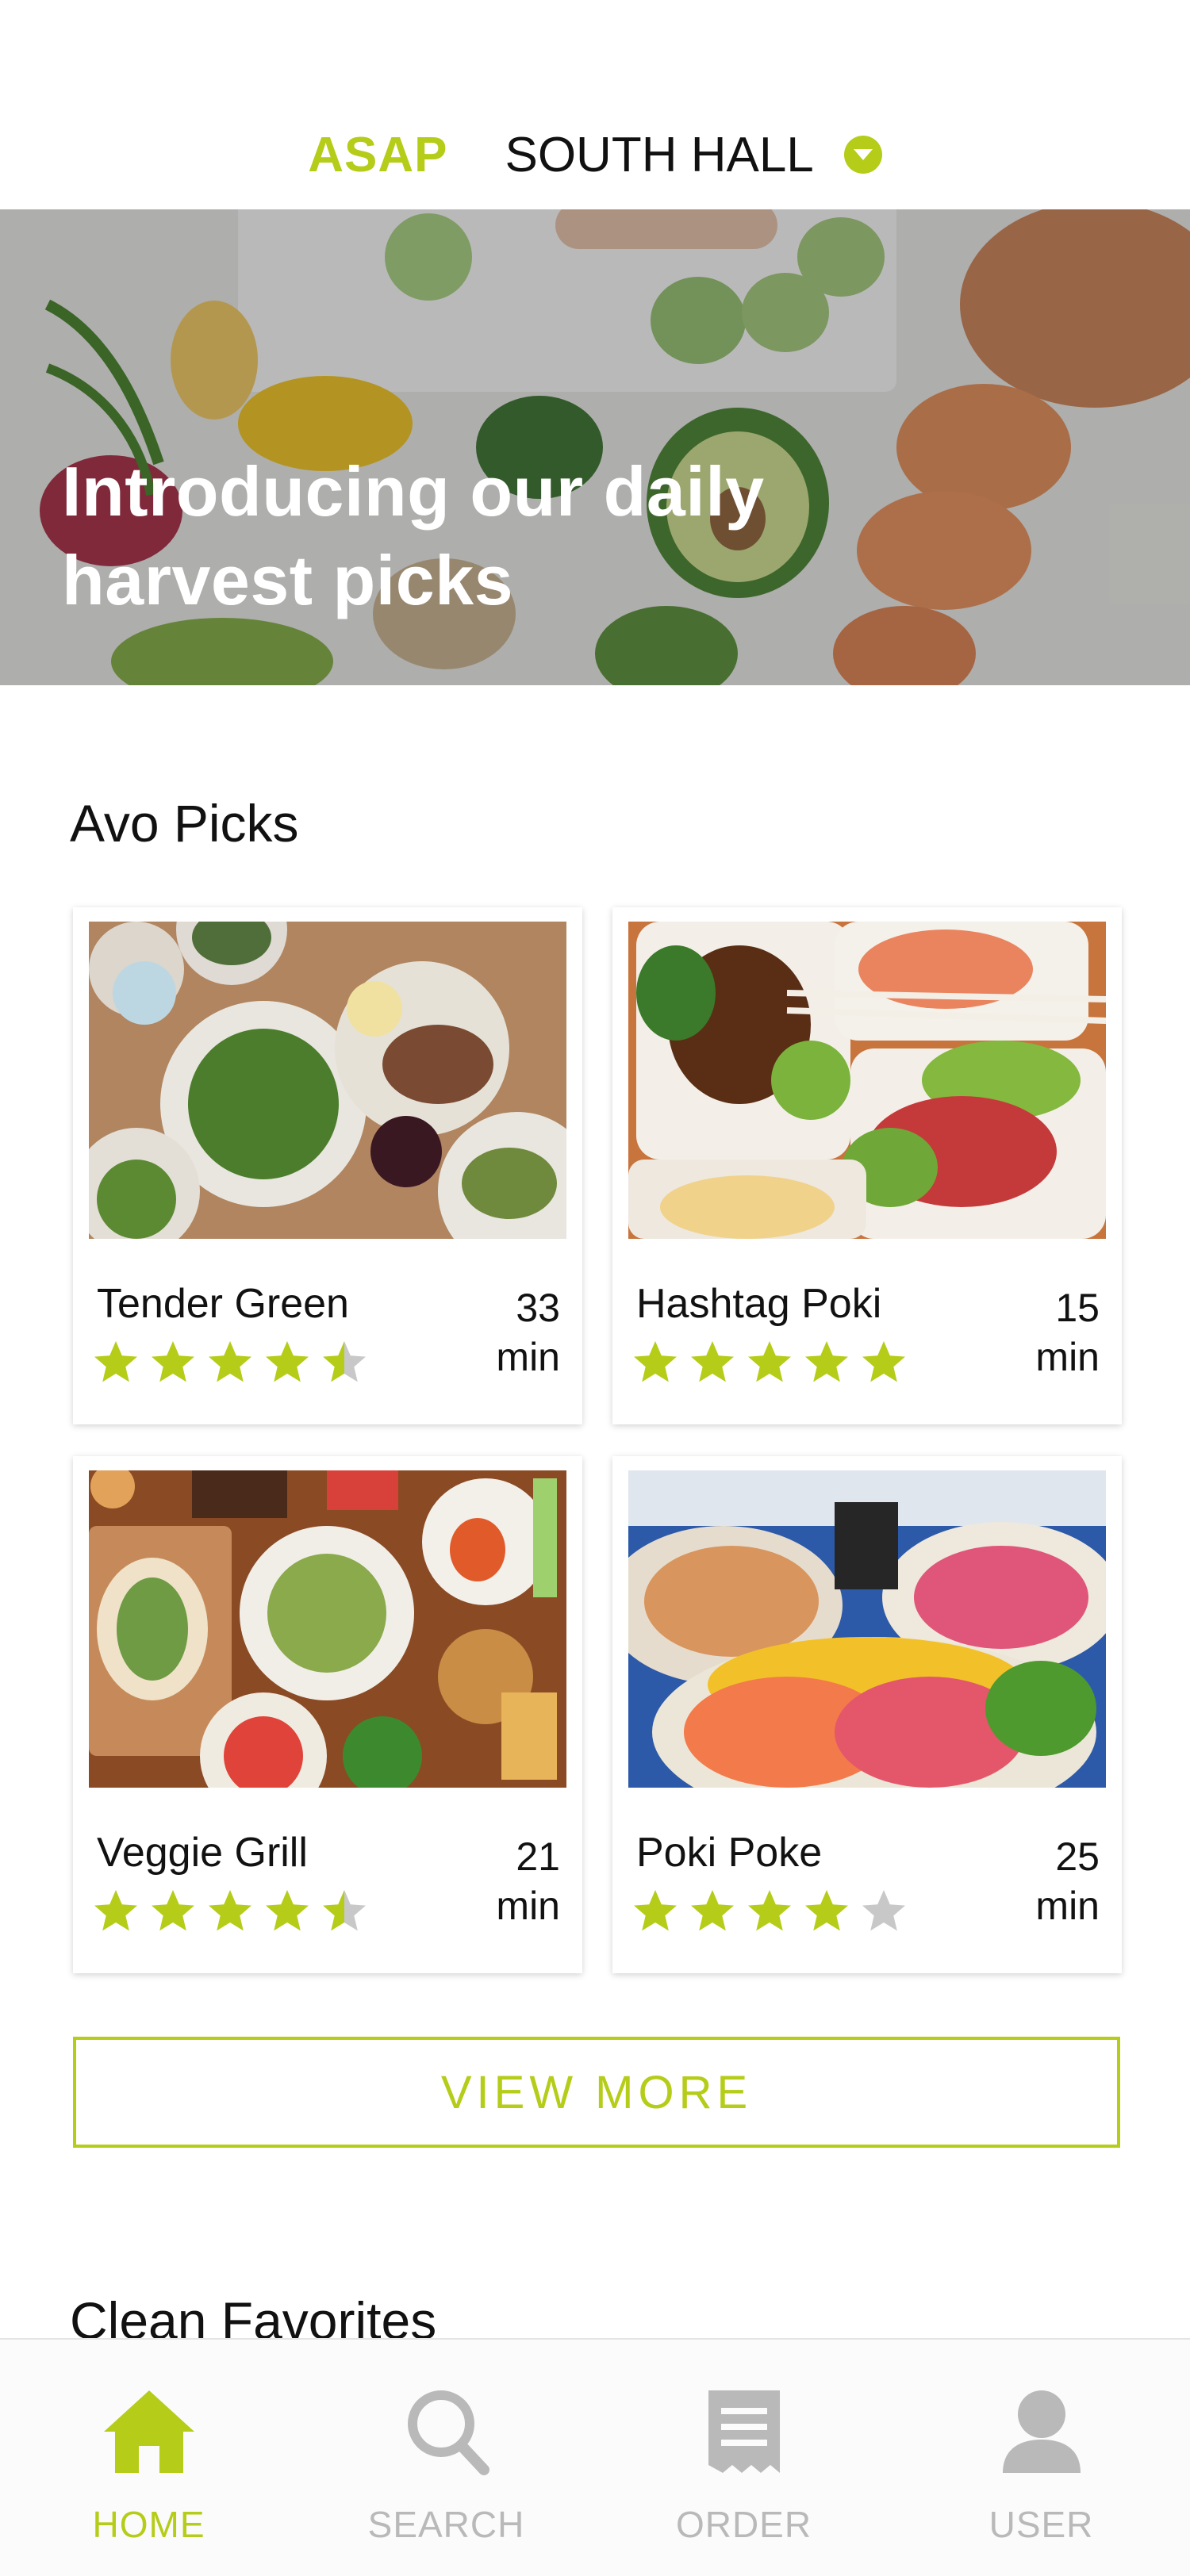  I want to click on bottom-navigation: HOME SEARCH ORDER USER, so click(595, 2457).